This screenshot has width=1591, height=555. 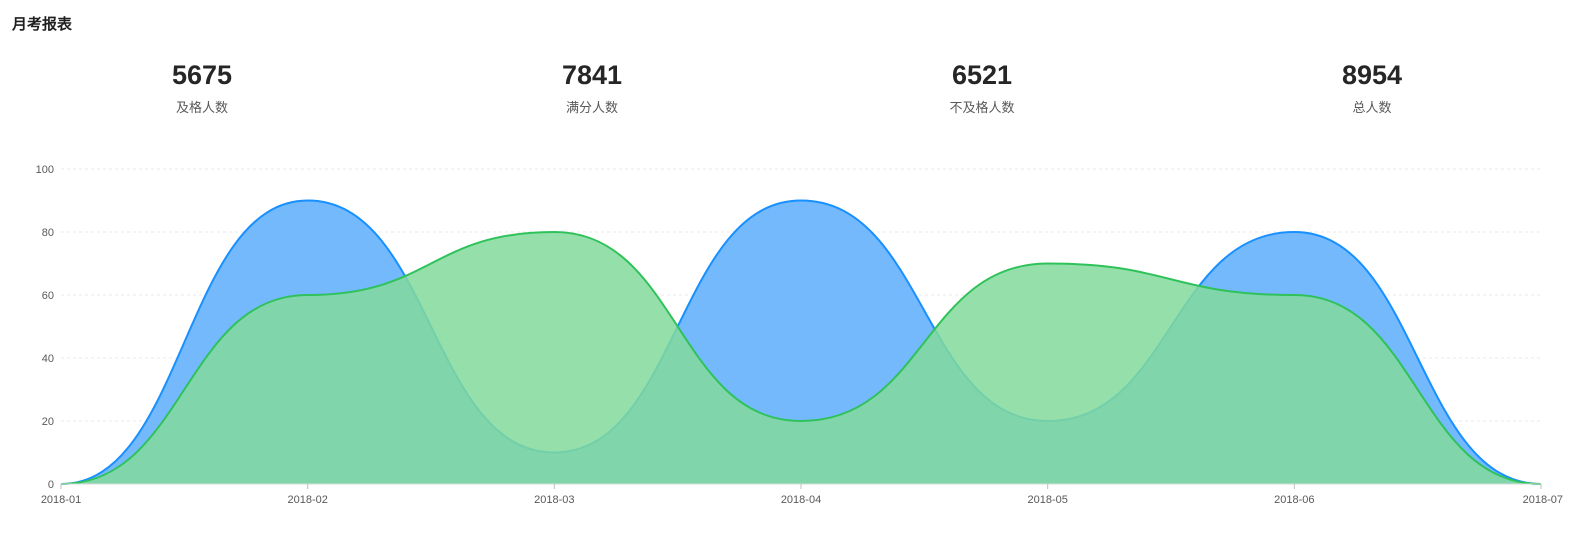 What do you see at coordinates (1543, 500) in the screenshot?
I see `x-tick-label: 2018-07` at bounding box center [1543, 500].